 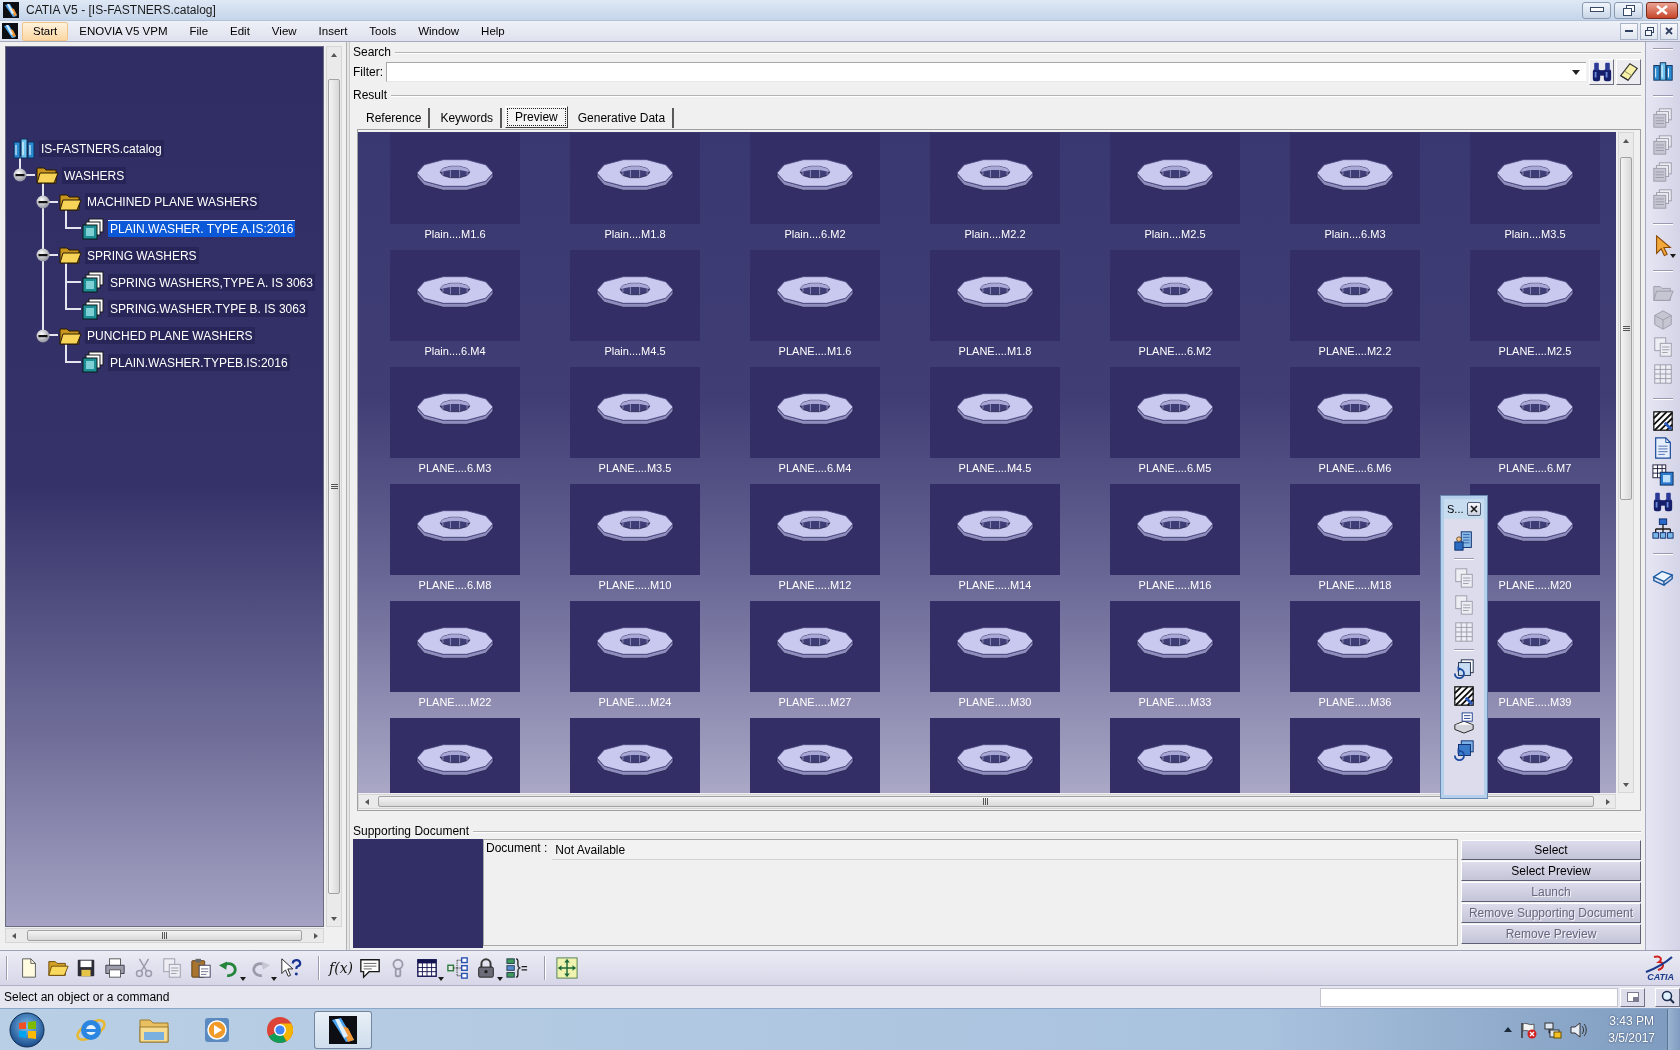 I want to click on tab: Preview, so click(x=536, y=117).